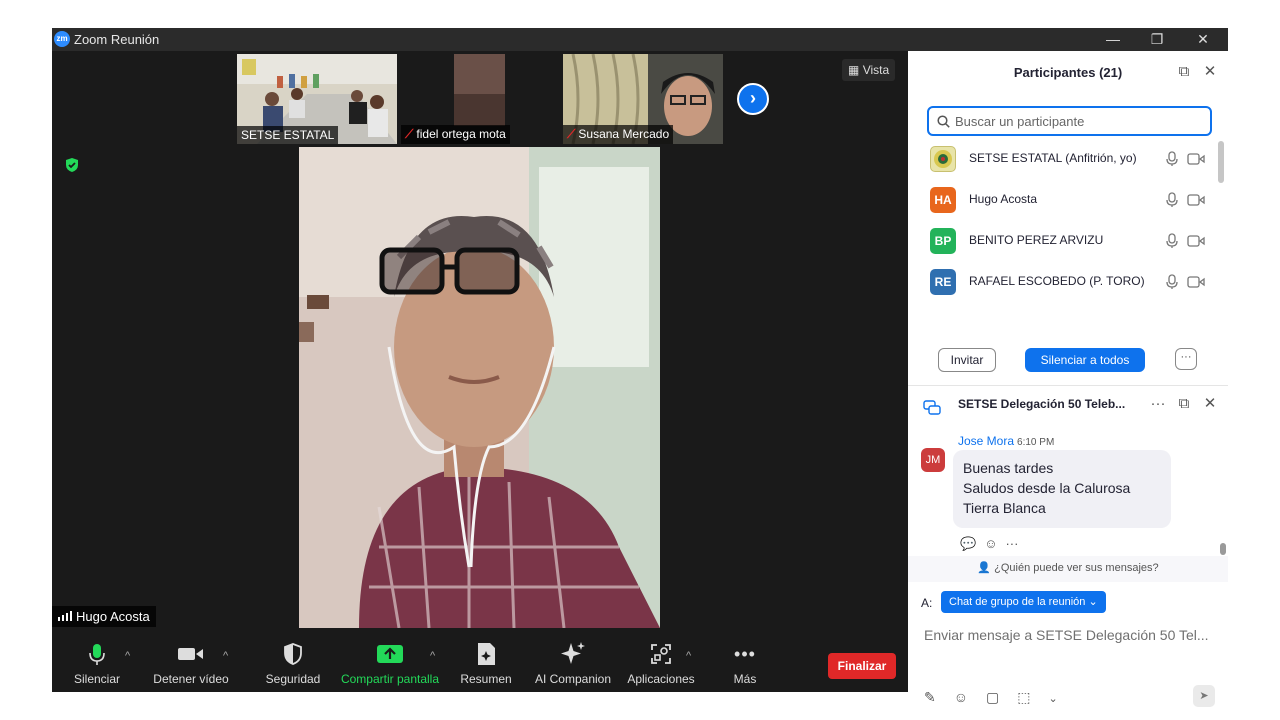 The width and height of the screenshot is (1280, 720). I want to click on message-more-icon: ···, so click(1011, 543).